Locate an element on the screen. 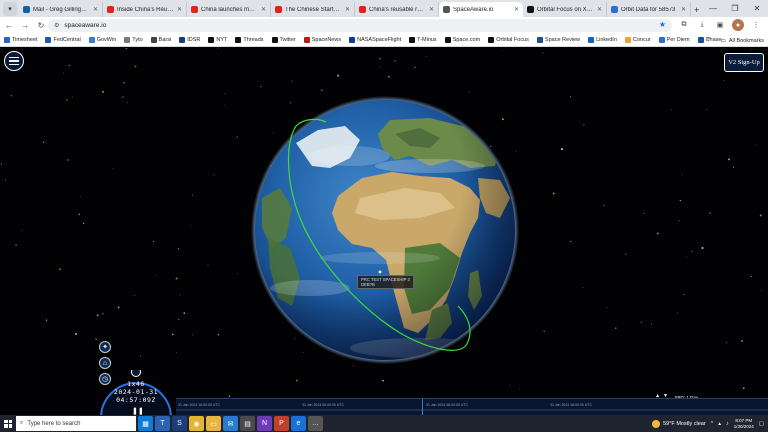 This screenshot has width=768, height=432. bookmark-item: NYT is located at coordinates (217, 40).